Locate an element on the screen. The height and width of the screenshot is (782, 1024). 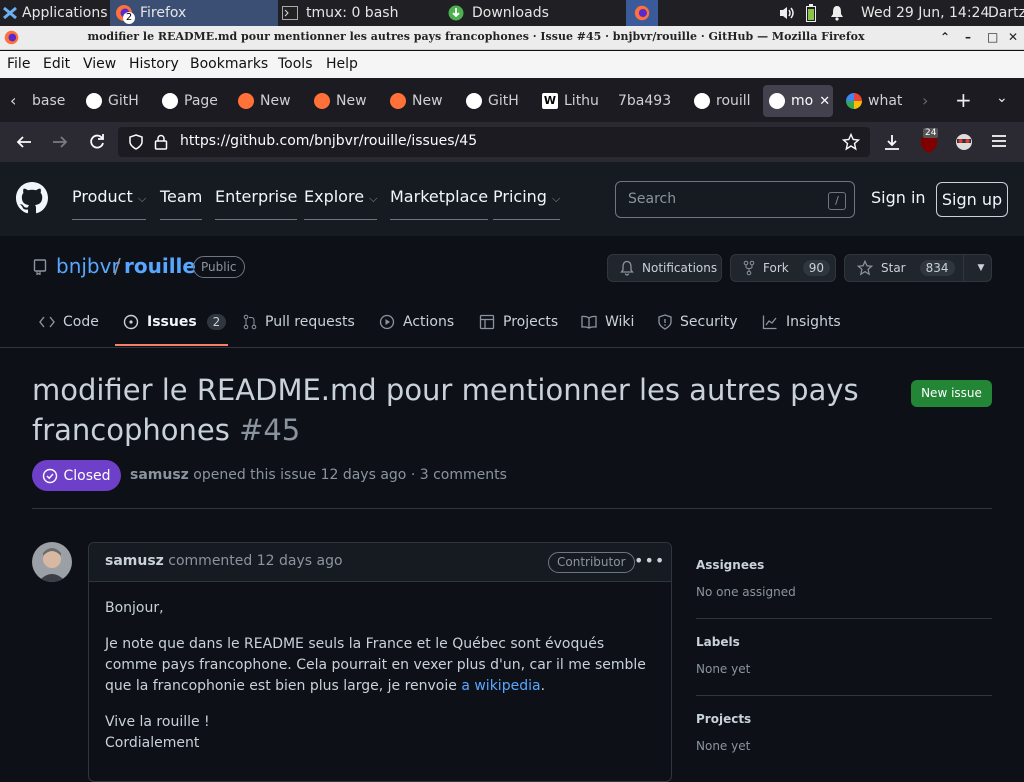
battery-icon is located at coordinates (813, 13).